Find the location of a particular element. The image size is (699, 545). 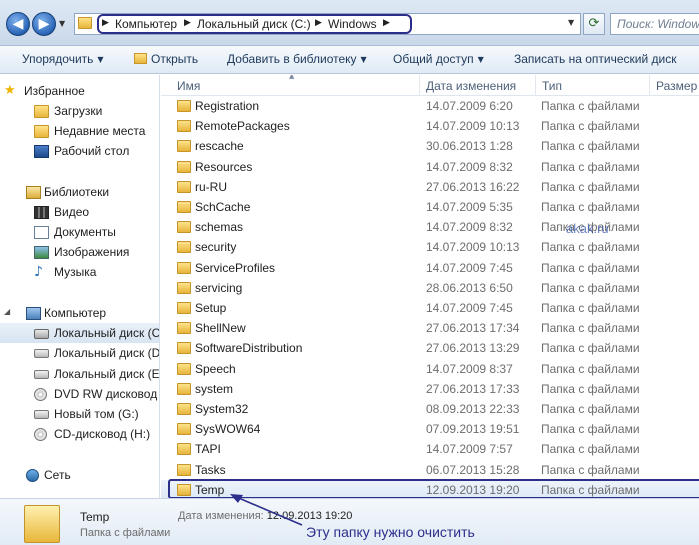

nav-video: Видео is located at coordinates (79, 212).